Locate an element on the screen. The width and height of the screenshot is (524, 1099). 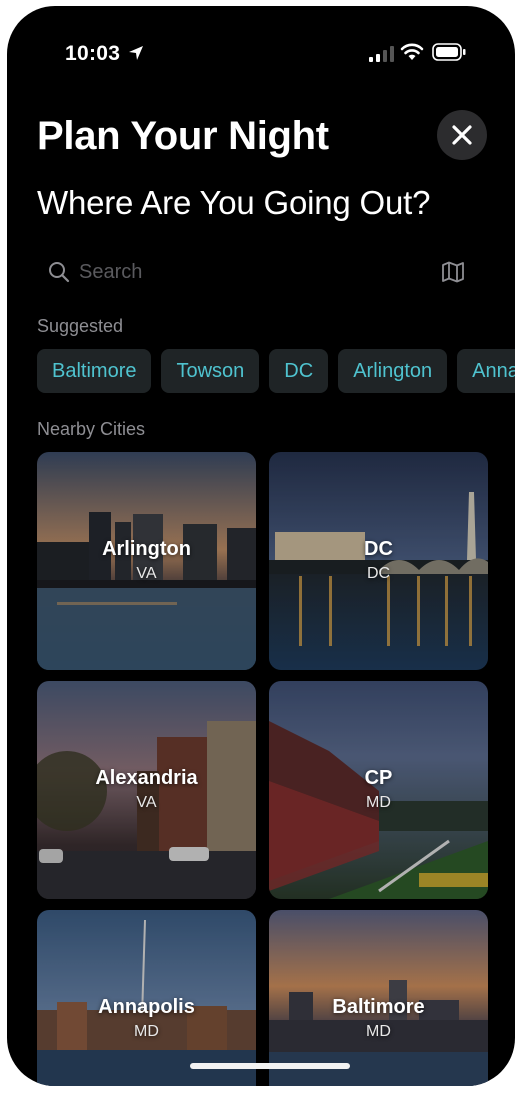
search-bar is located at coordinates (256, 272).